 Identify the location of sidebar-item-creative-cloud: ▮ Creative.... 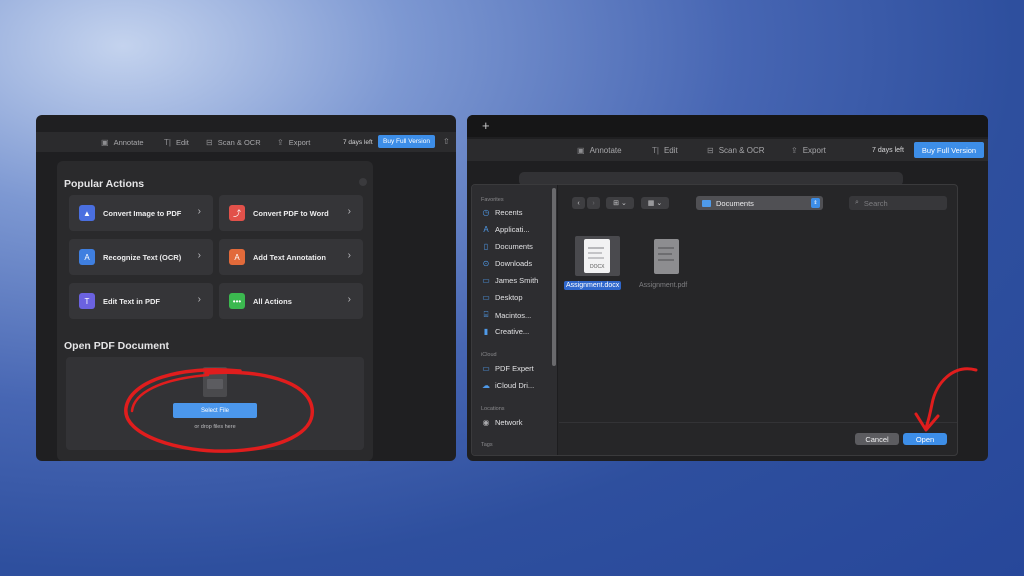
(505, 331).